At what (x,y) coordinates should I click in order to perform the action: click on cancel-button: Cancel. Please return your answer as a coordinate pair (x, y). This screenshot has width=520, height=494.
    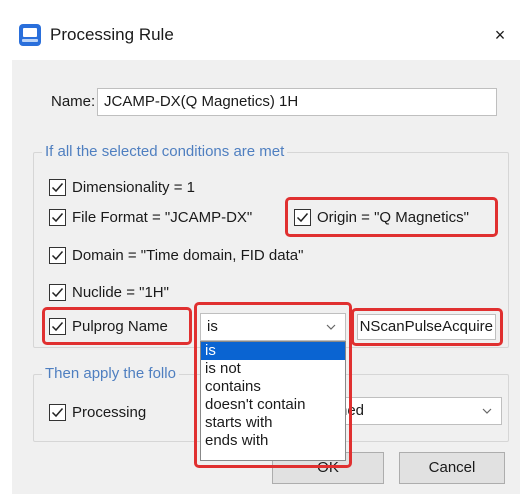
    Looking at the image, I should click on (452, 468).